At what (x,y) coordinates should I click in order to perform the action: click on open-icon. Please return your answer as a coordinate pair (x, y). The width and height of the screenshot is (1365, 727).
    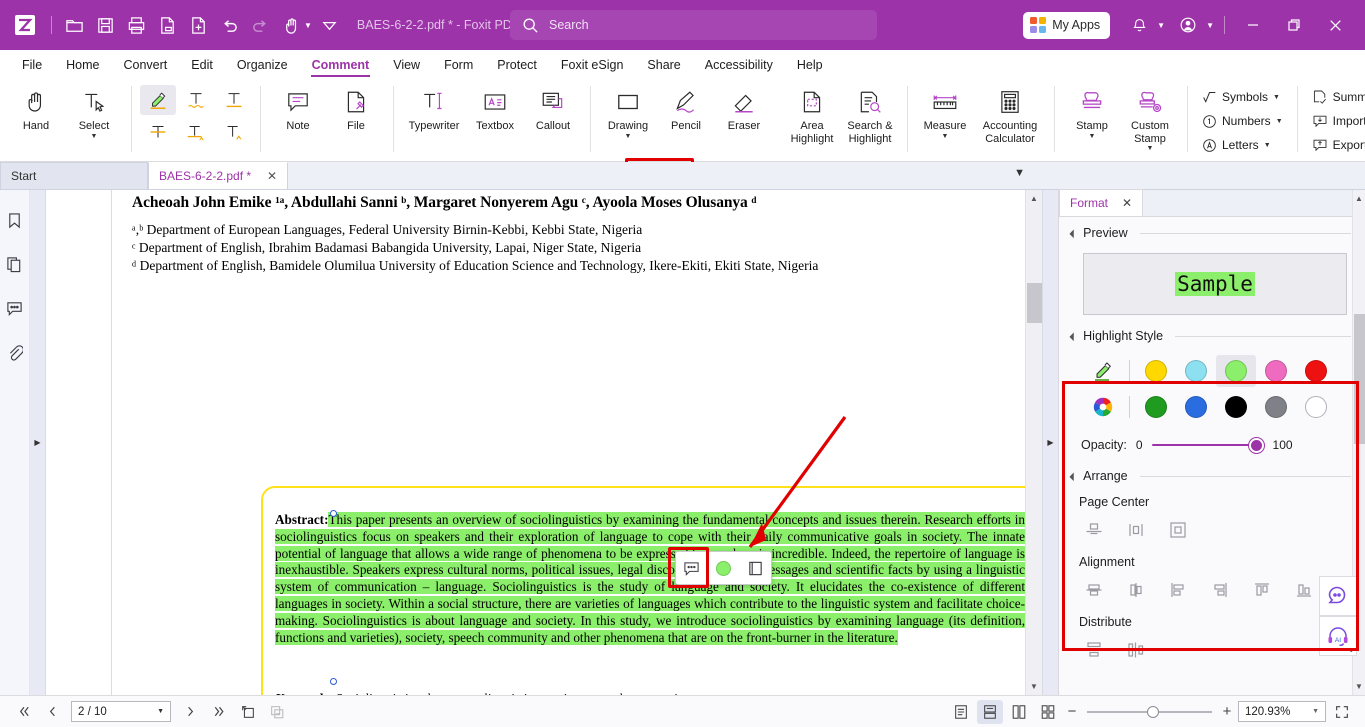
    Looking at the image, I should click on (74, 25).